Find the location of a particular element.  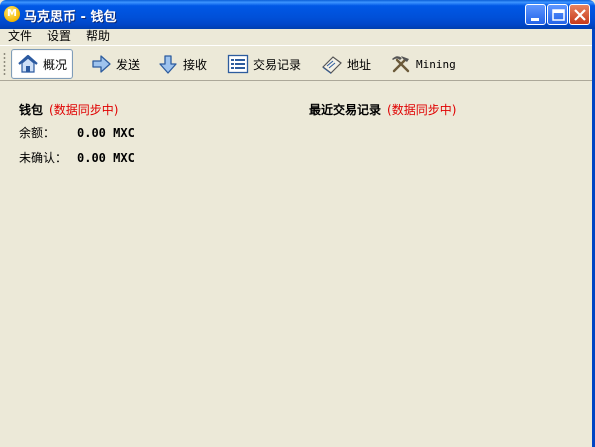

wallet-title: 钱包 is located at coordinates (31, 110).